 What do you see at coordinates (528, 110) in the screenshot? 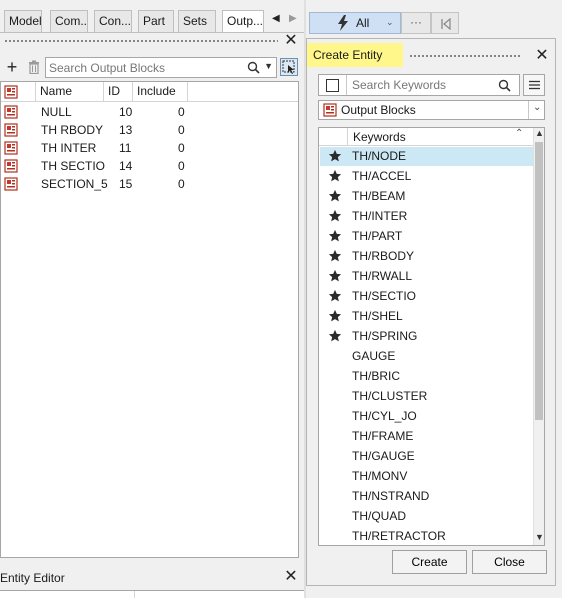
I see `dropdown-divider` at bounding box center [528, 110].